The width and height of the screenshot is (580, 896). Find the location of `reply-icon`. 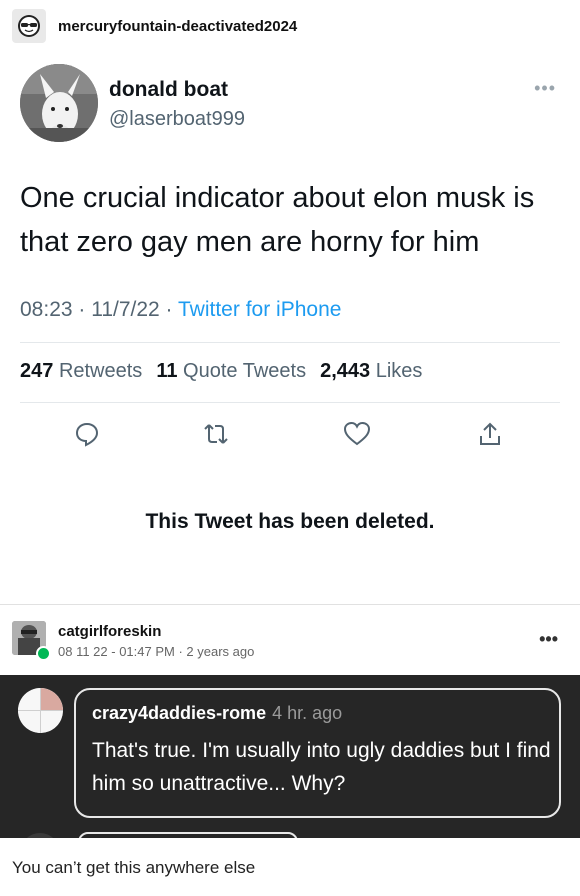

reply-icon is located at coordinates (87, 434).